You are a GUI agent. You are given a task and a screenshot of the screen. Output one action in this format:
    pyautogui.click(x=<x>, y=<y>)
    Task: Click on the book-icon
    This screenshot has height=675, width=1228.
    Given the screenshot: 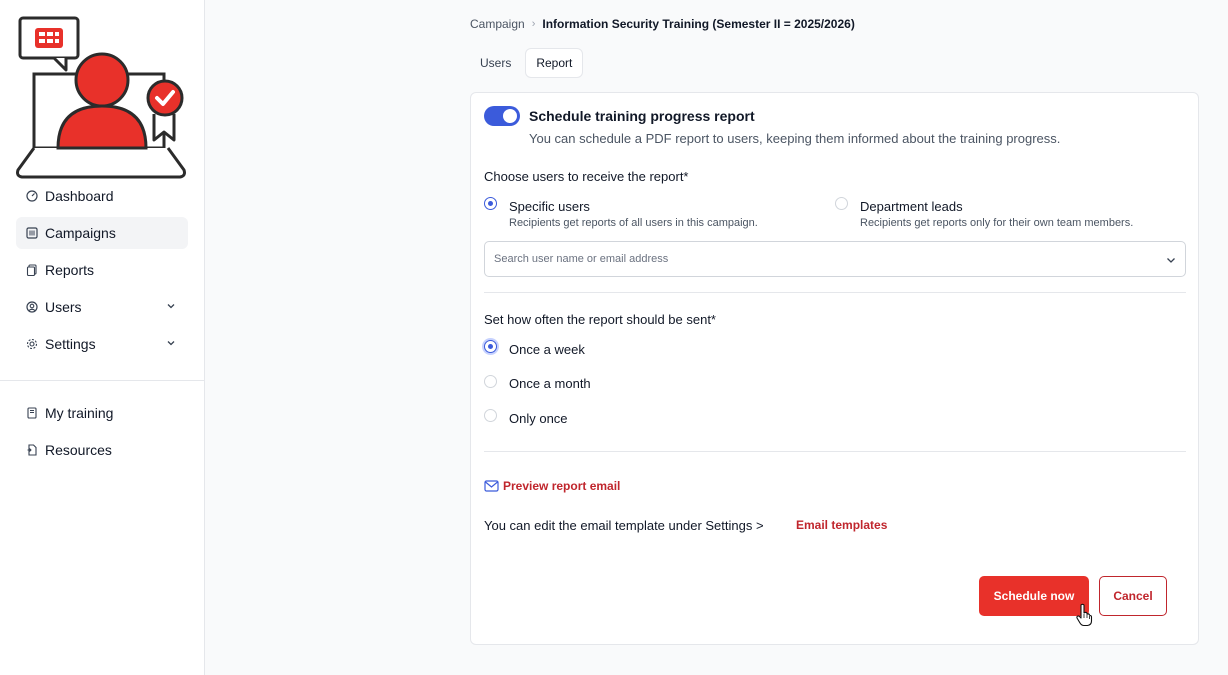 What is the action you would take?
    pyautogui.click(x=32, y=413)
    